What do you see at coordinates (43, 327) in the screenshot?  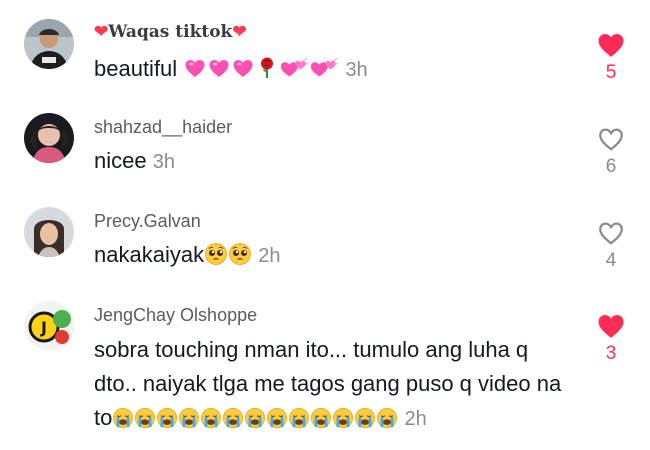 I see `svg-text: J` at bounding box center [43, 327].